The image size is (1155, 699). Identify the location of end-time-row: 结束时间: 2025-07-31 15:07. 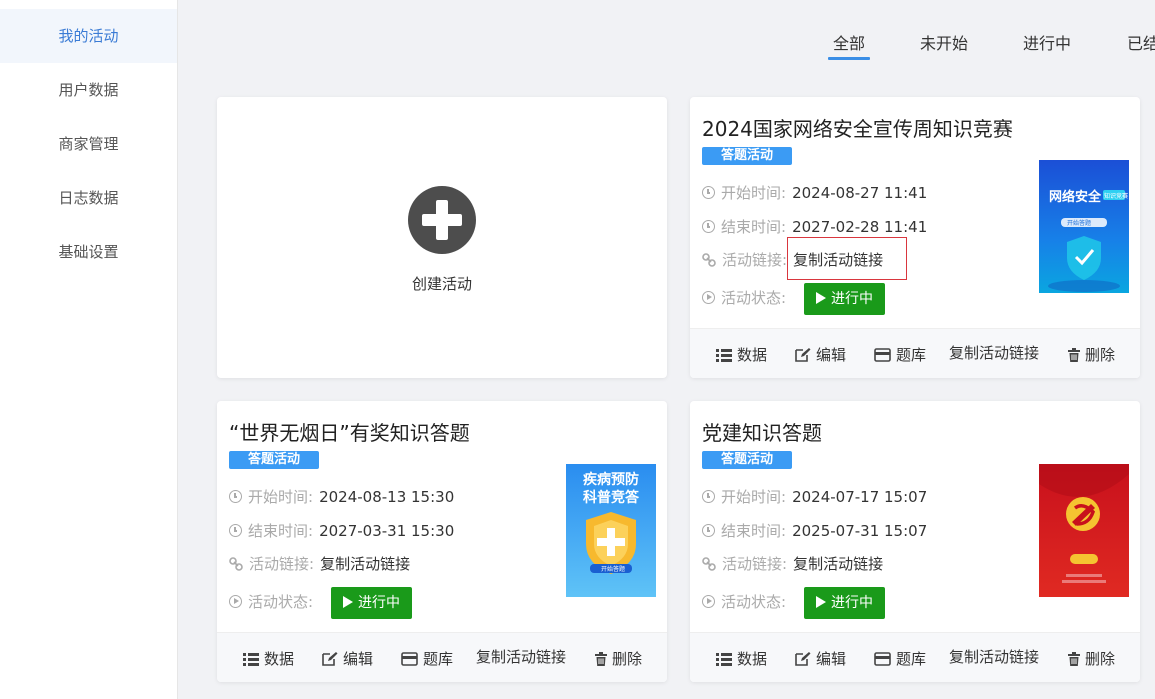
(814, 531).